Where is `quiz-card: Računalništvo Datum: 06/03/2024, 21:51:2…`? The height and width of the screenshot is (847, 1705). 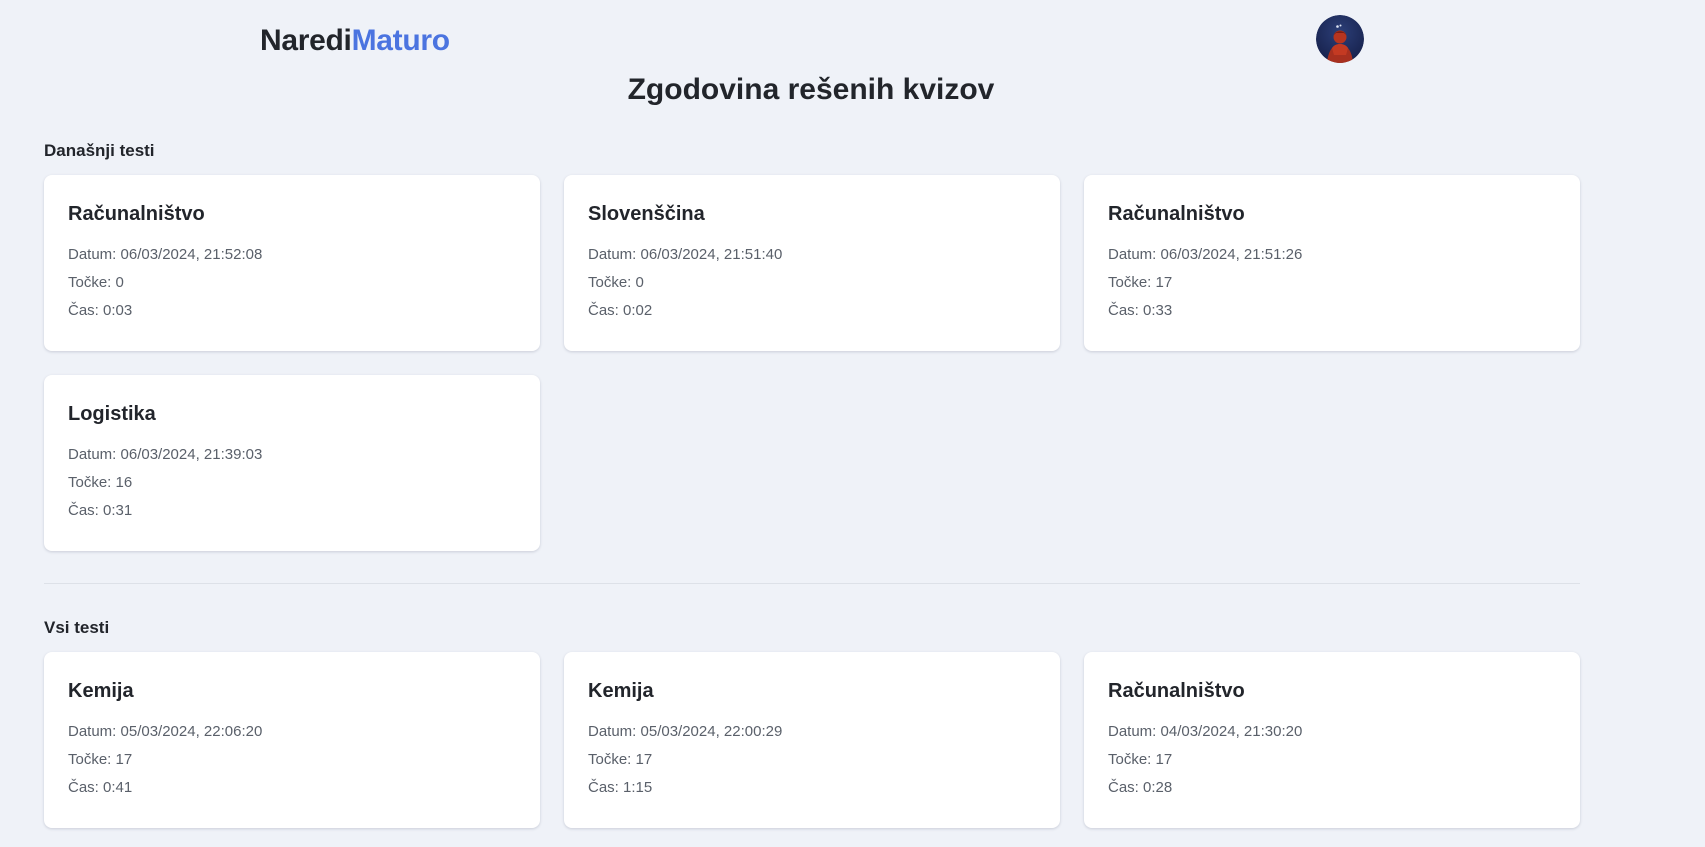
quiz-card: Računalništvo Datum: 06/03/2024, 21:51:2… is located at coordinates (1332, 263).